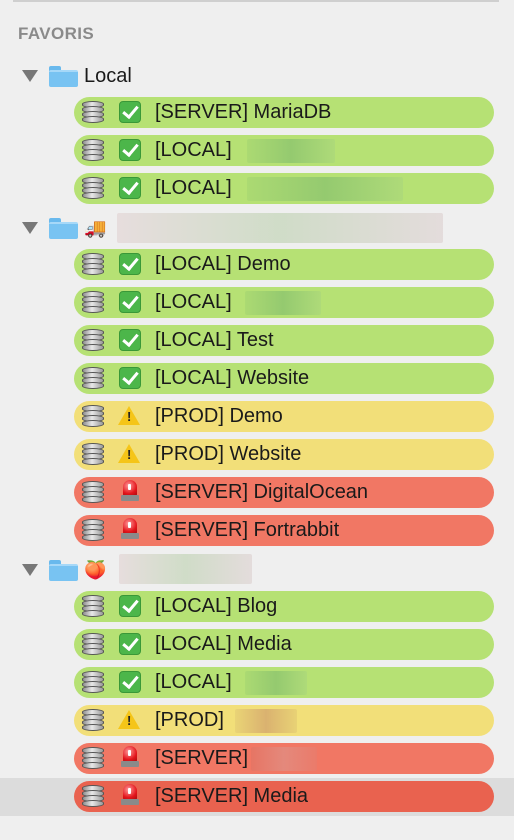  I want to click on top-divider, so click(256, 1).